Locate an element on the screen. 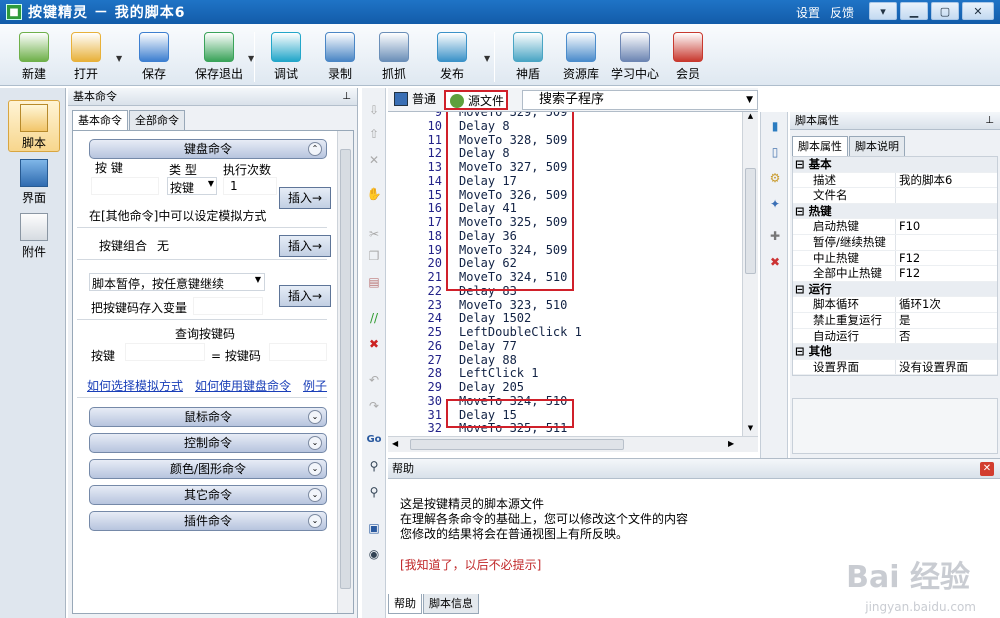  insert-key-button: 插入→ is located at coordinates (305, 198).